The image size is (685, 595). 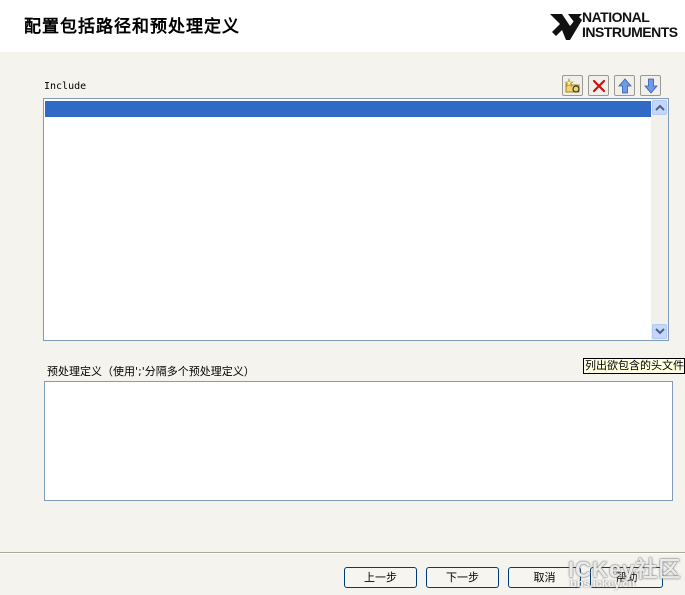 I want to click on logo-text: NATIONAL INSTRUMENTS, so click(x=630, y=25).